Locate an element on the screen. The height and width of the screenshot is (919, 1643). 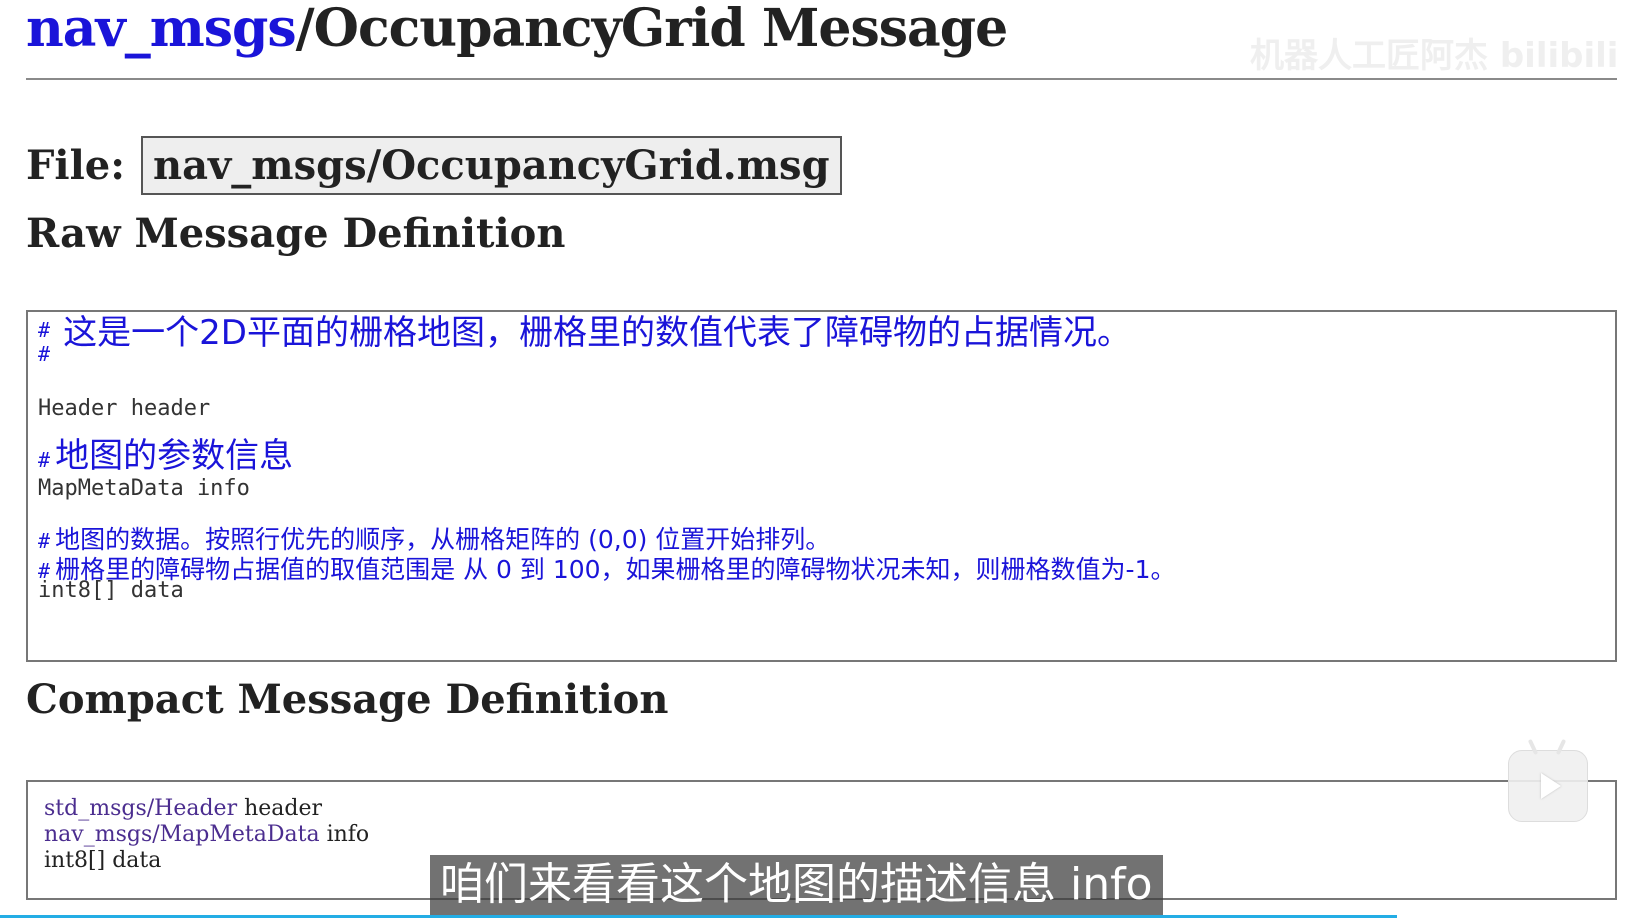
compact-line-header: std_msgs/Header header is located at coordinates (183, 808).